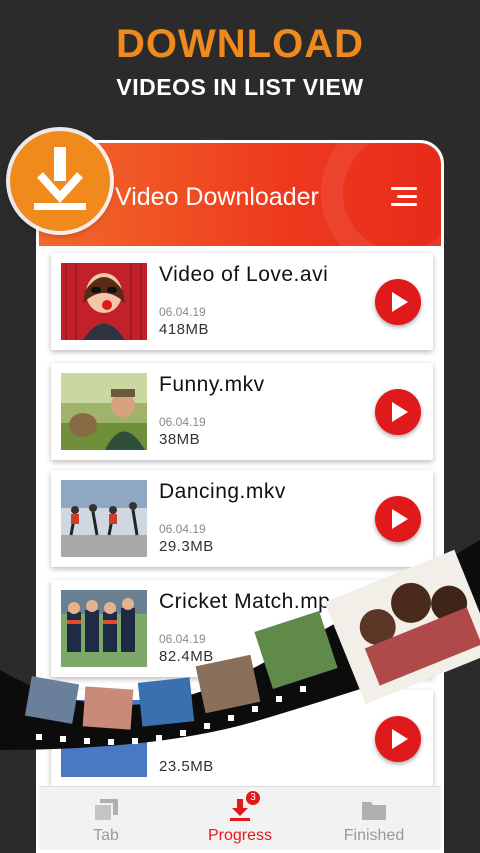  I want to click on video-size: 418MB, so click(184, 329).